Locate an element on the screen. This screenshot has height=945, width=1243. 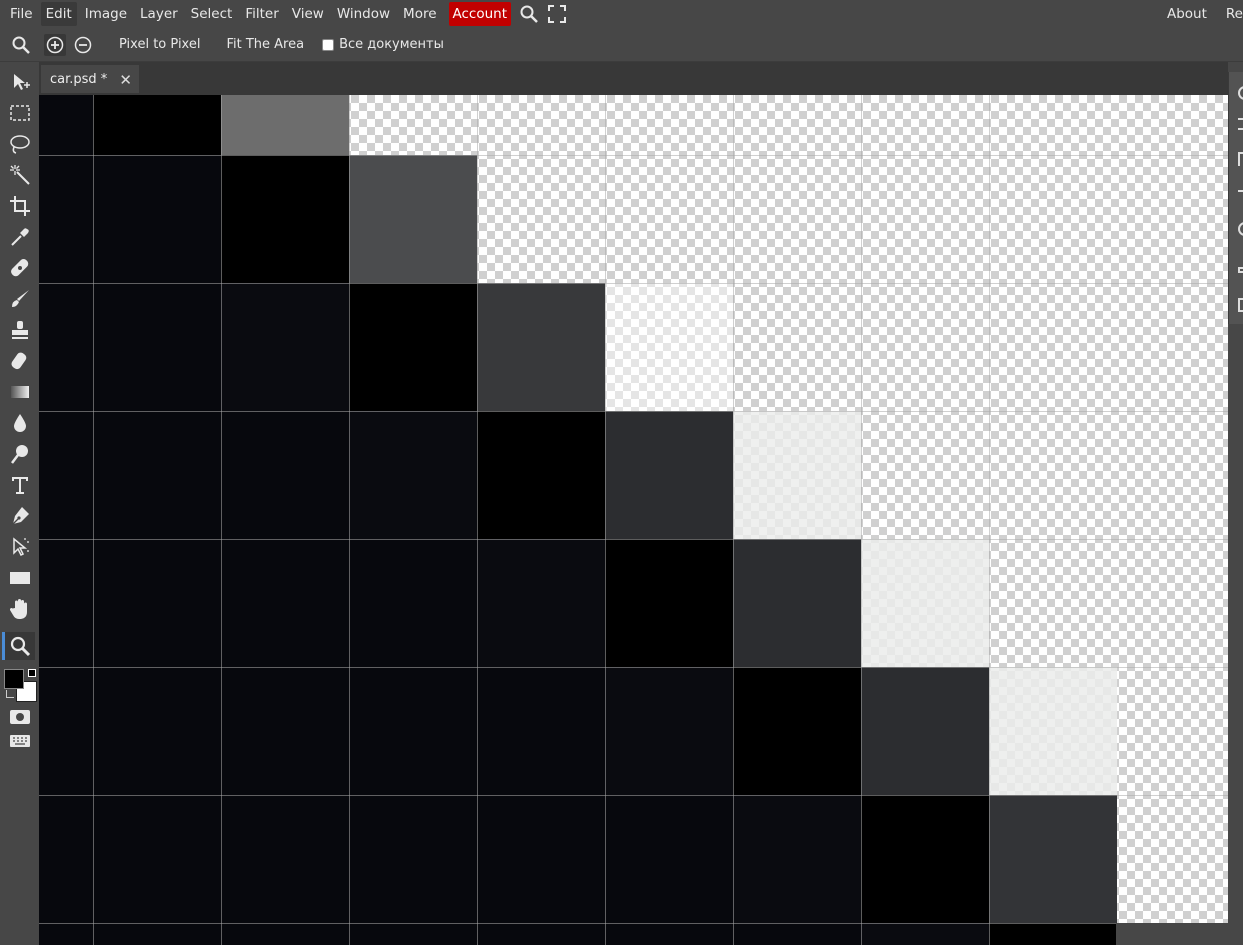
menu-filter: Filter is located at coordinates (261, 14).